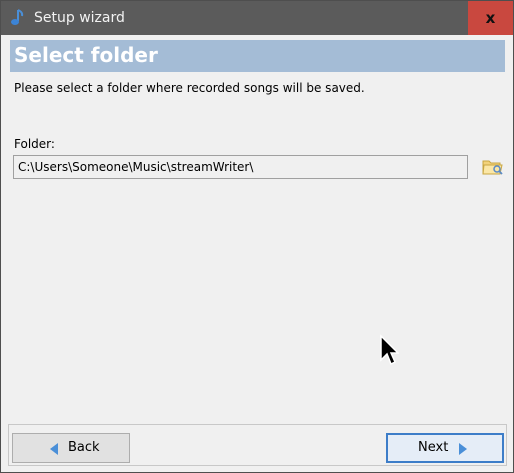 The image size is (514, 473). I want to click on next-button: Next, so click(445, 448).